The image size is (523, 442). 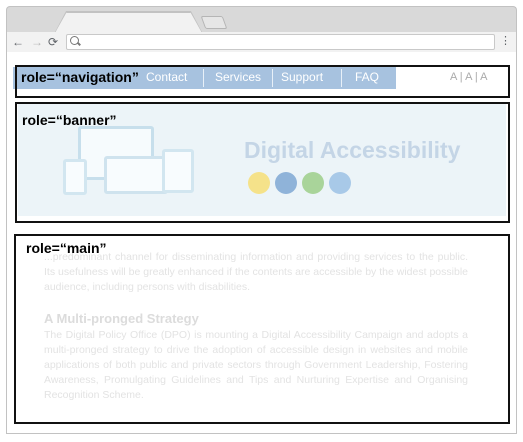 I want to click on new-tab-button, so click(x=214, y=22).